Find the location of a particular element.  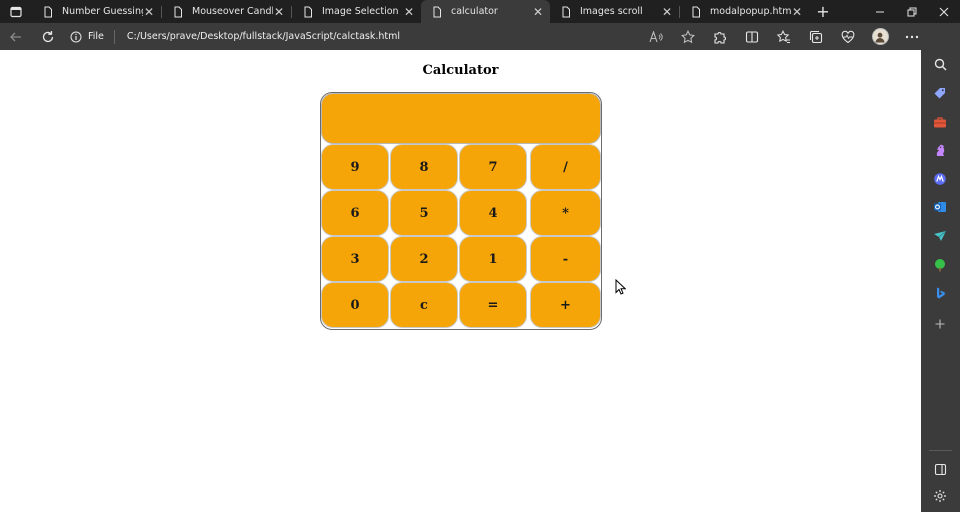

new-tab-button: + is located at coordinates (823, 11).